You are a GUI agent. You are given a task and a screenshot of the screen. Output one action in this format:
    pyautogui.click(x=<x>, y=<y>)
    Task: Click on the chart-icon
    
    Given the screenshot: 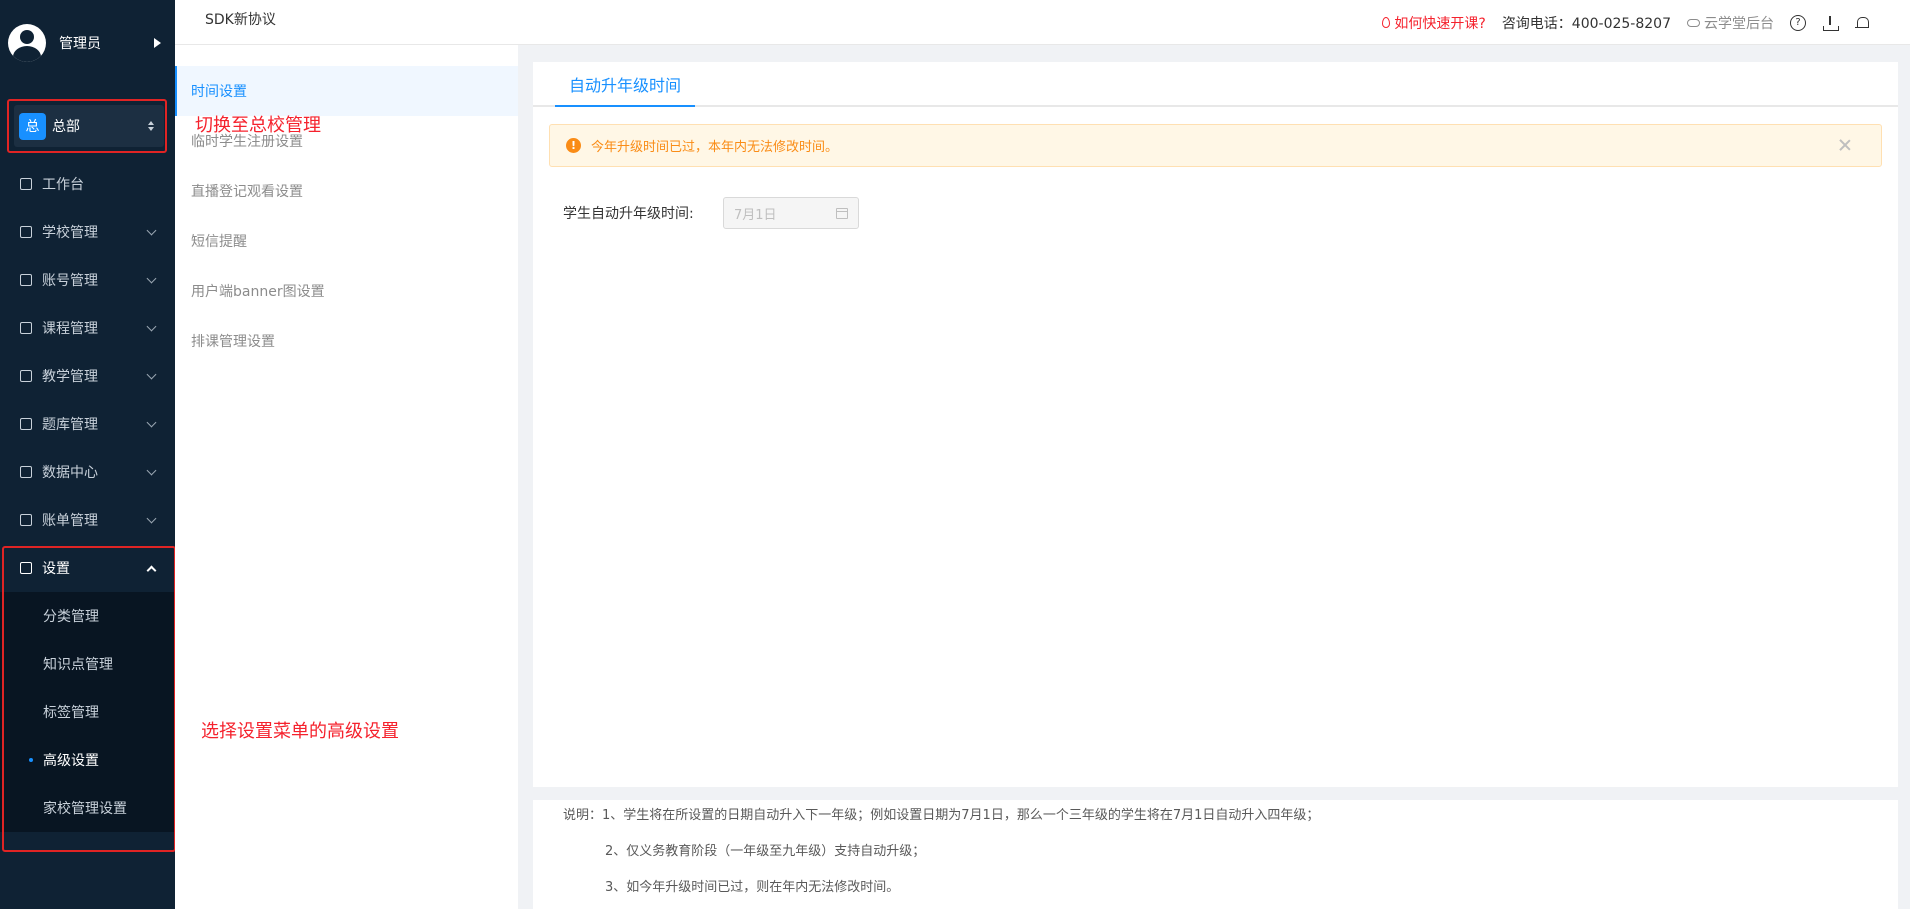 What is the action you would take?
    pyautogui.click(x=26, y=472)
    